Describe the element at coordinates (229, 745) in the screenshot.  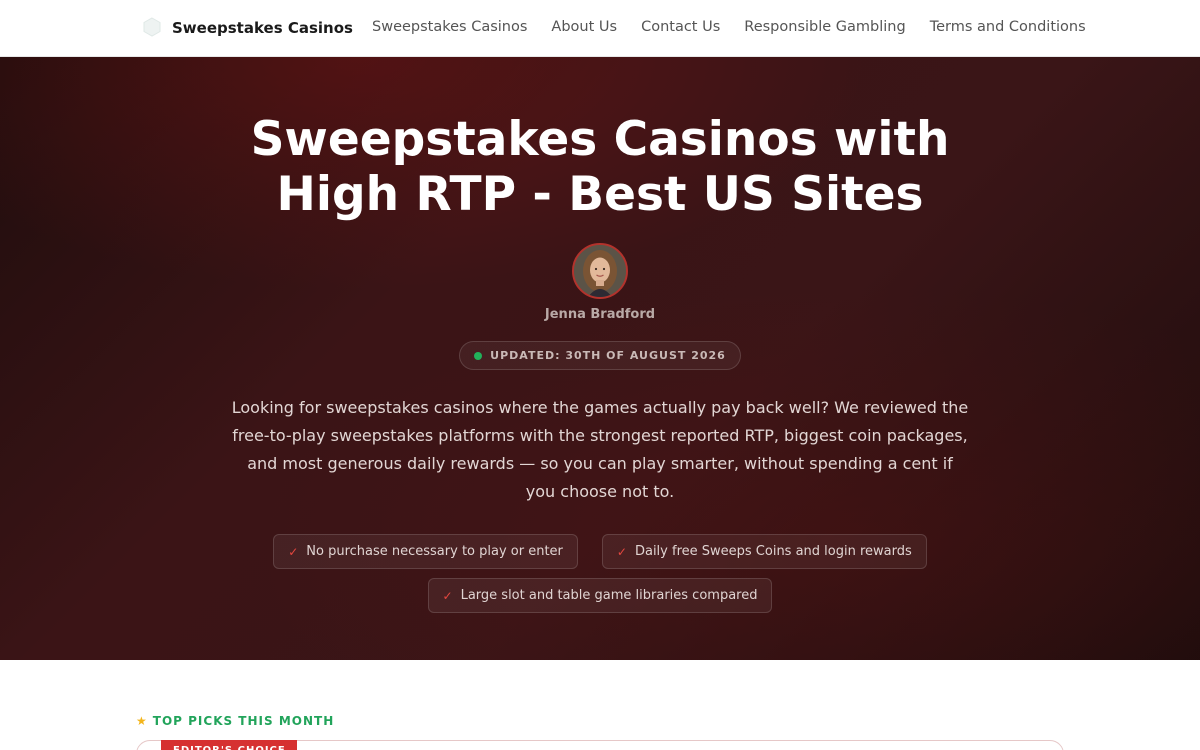
I see `editors-choice-badge: EDITOR'S CHOICE` at that location.